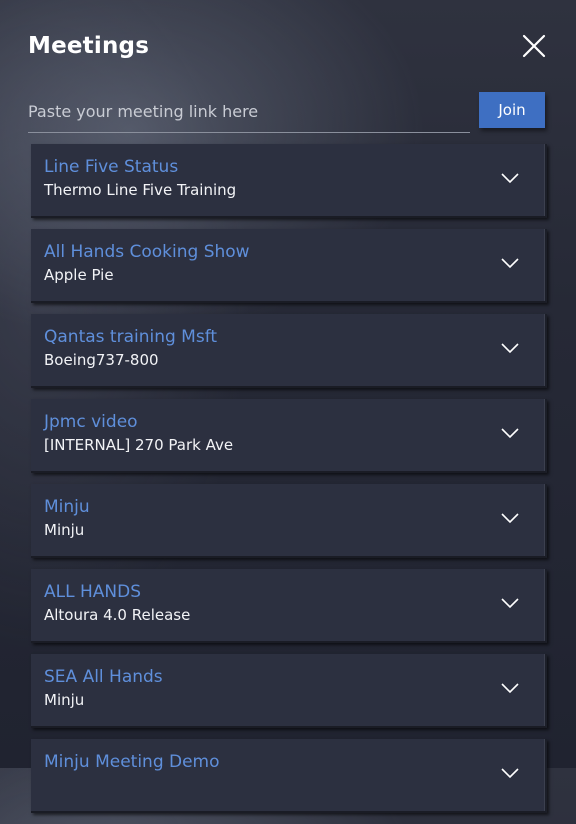 The height and width of the screenshot is (824, 576). Describe the element at coordinates (288, 46) in the screenshot. I see `header: Meetings` at that location.